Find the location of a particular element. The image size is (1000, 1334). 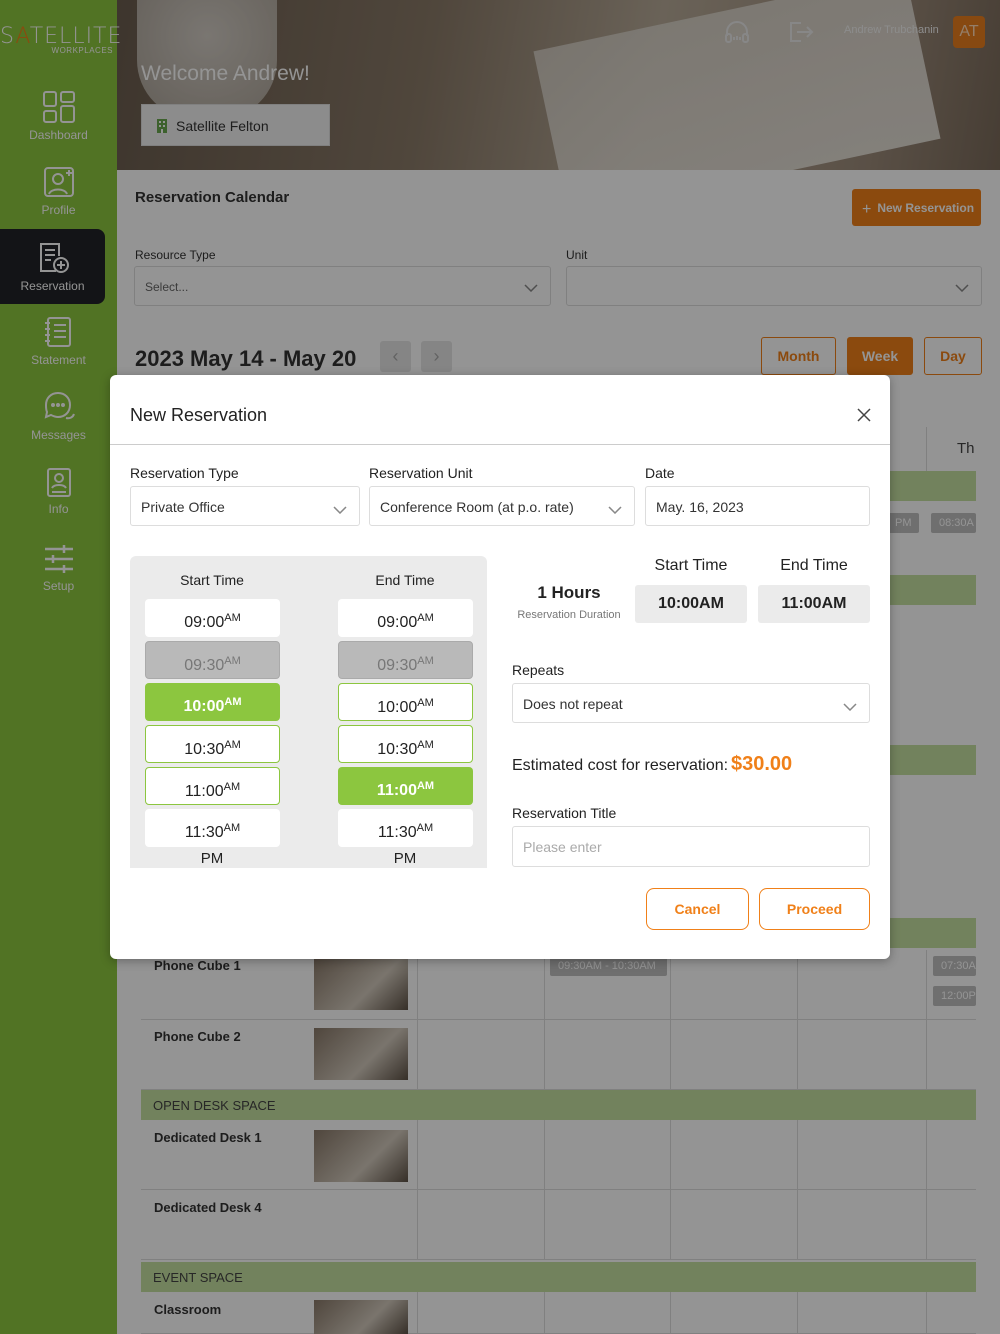

duration-value: 1 Hours is located at coordinates (569, 592).